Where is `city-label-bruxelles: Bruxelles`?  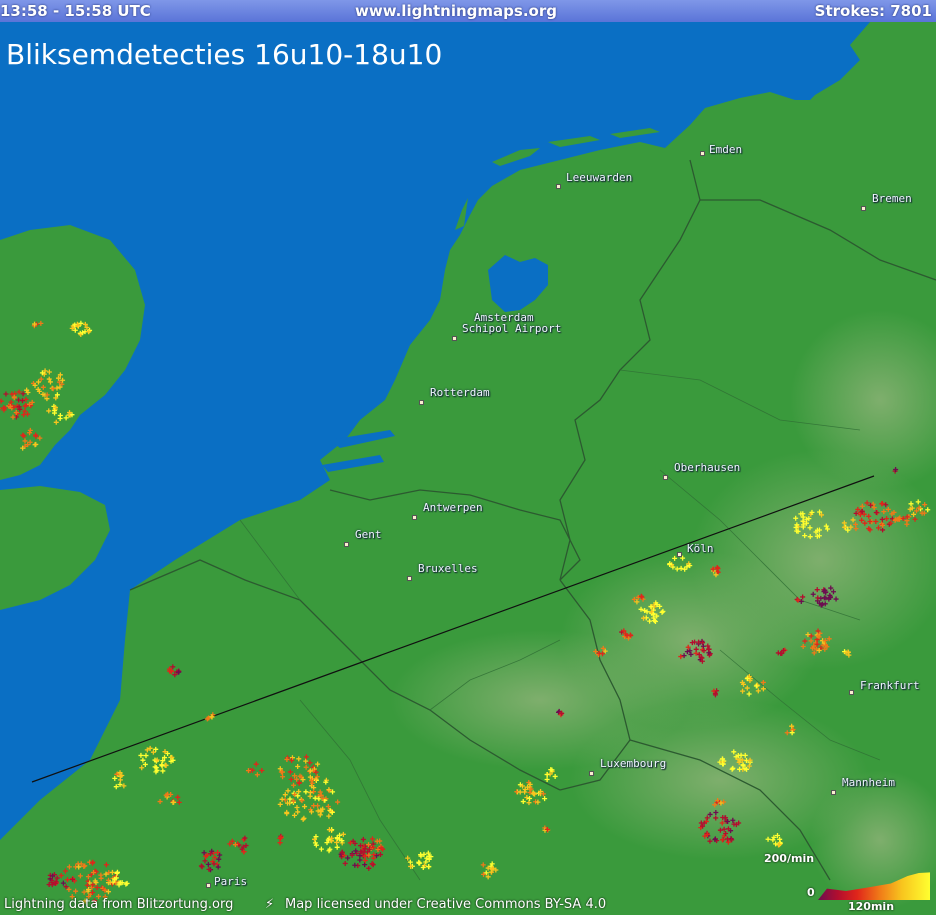 city-label-bruxelles: Bruxelles is located at coordinates (448, 568).